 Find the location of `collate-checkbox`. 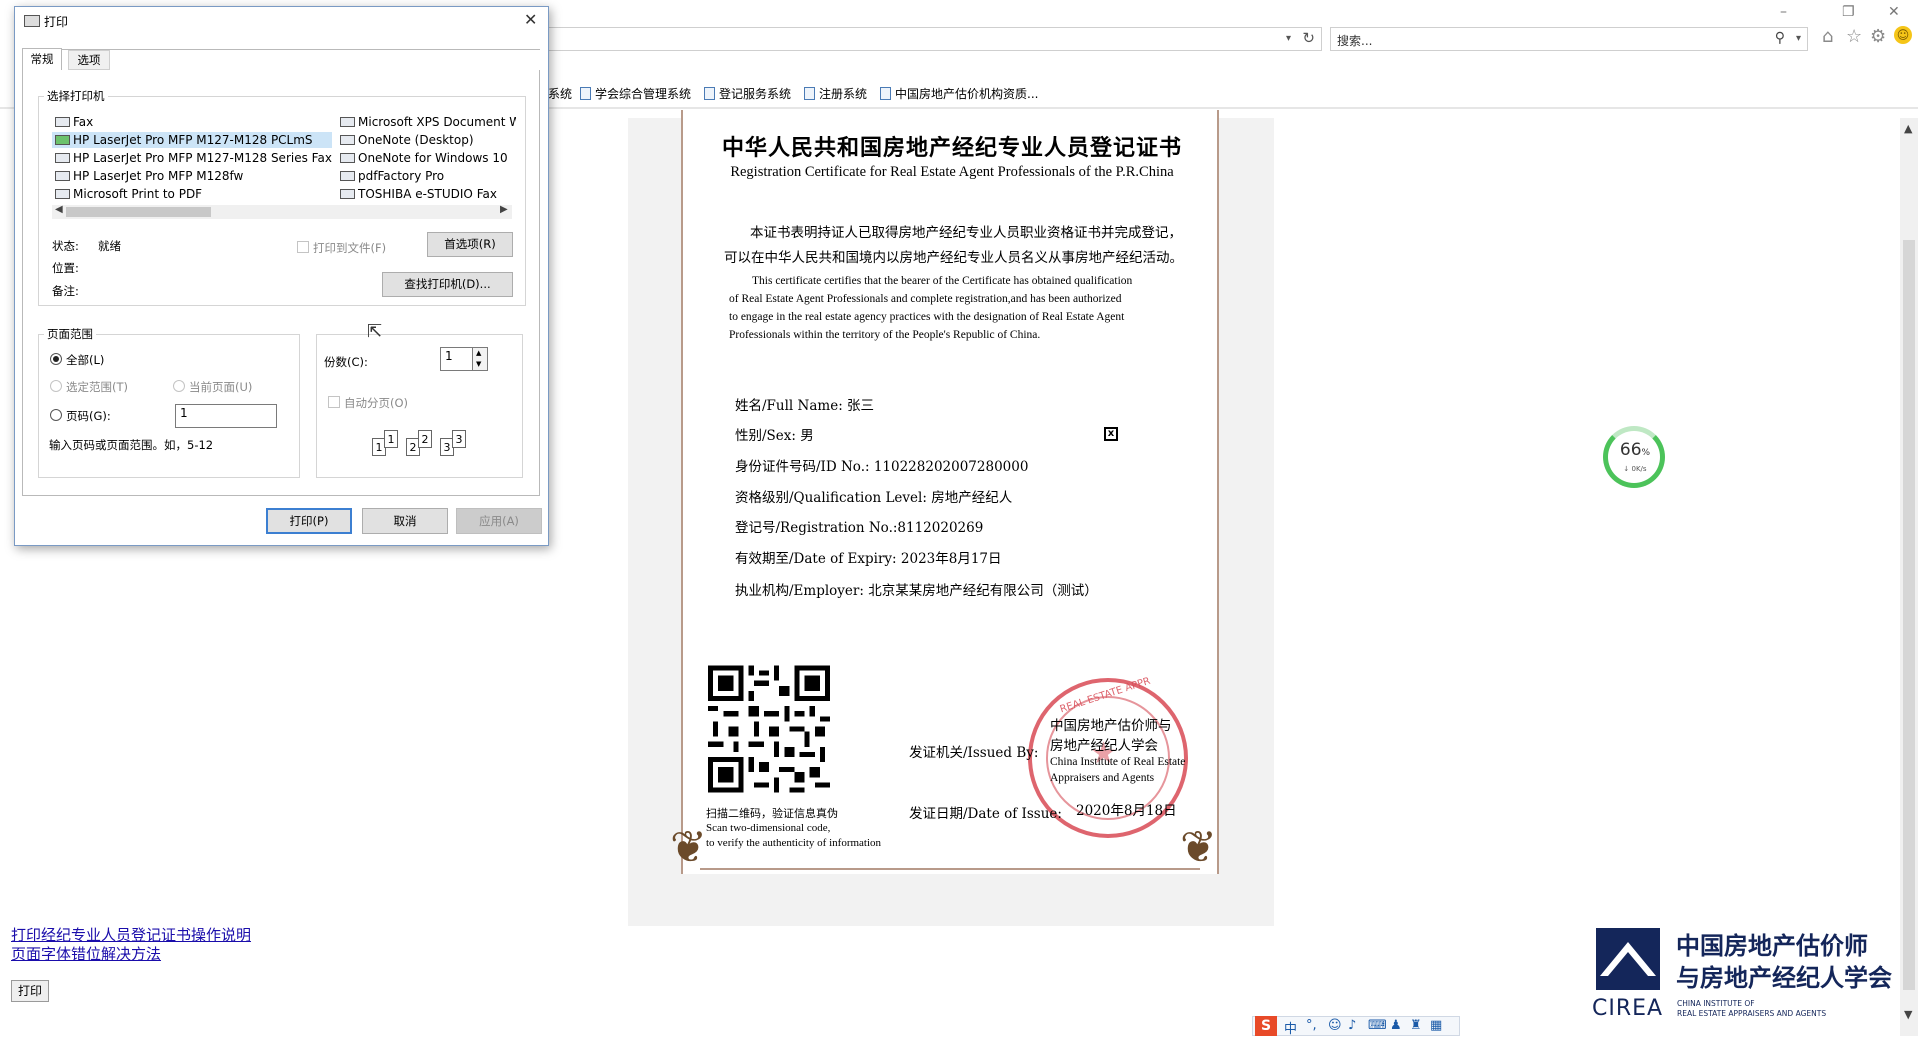

collate-checkbox is located at coordinates (334, 402).